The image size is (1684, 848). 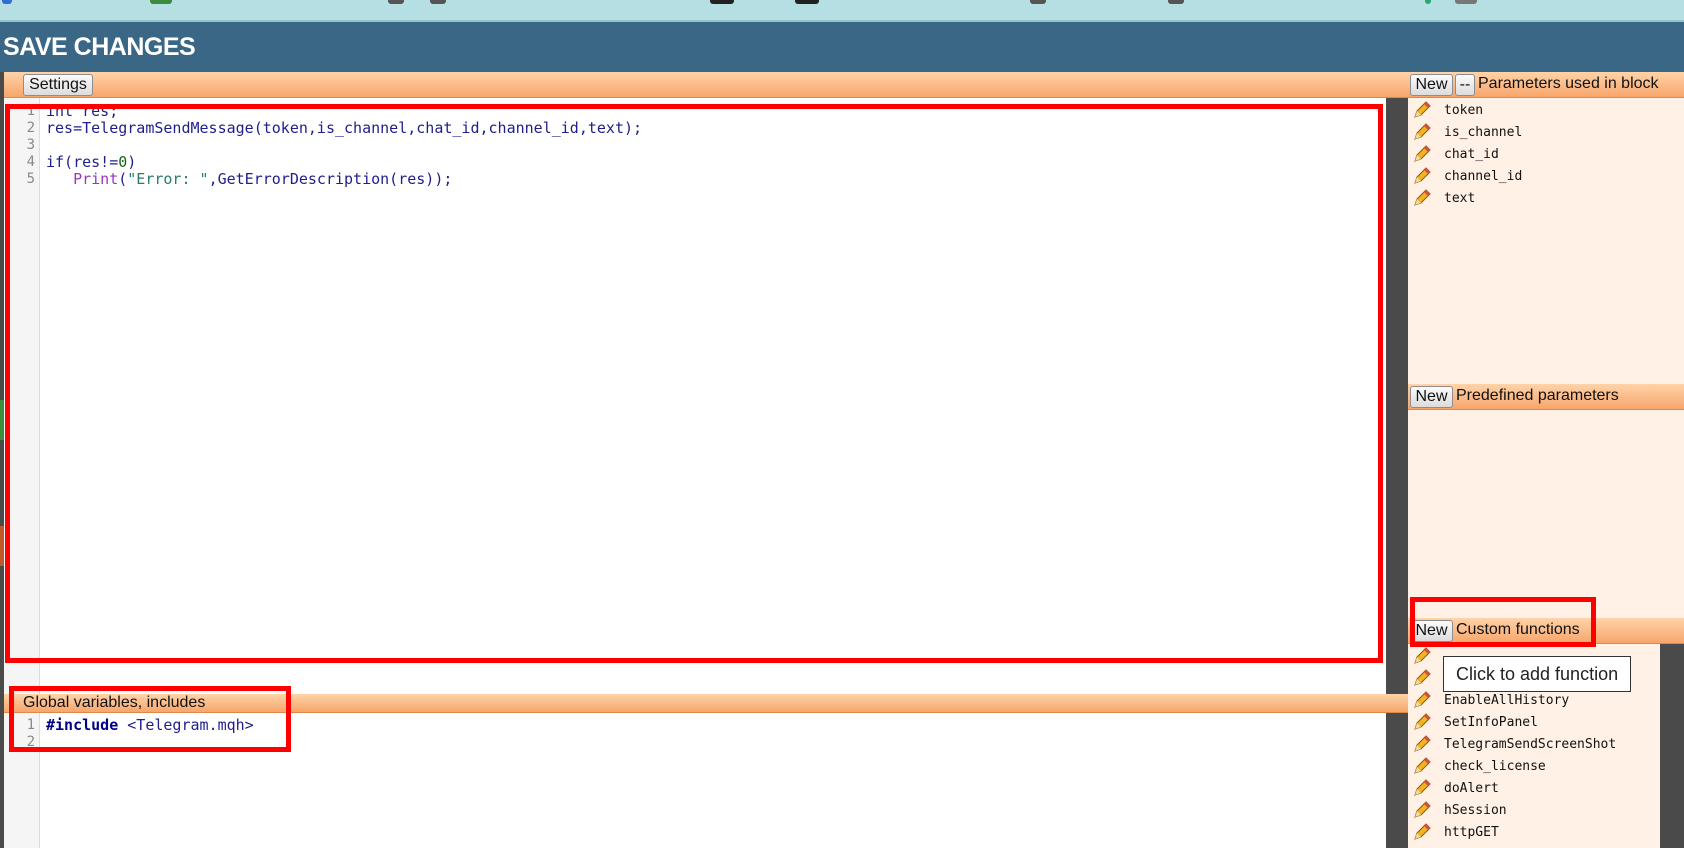 I want to click on new-predefined-button: New, so click(x=1431, y=397).